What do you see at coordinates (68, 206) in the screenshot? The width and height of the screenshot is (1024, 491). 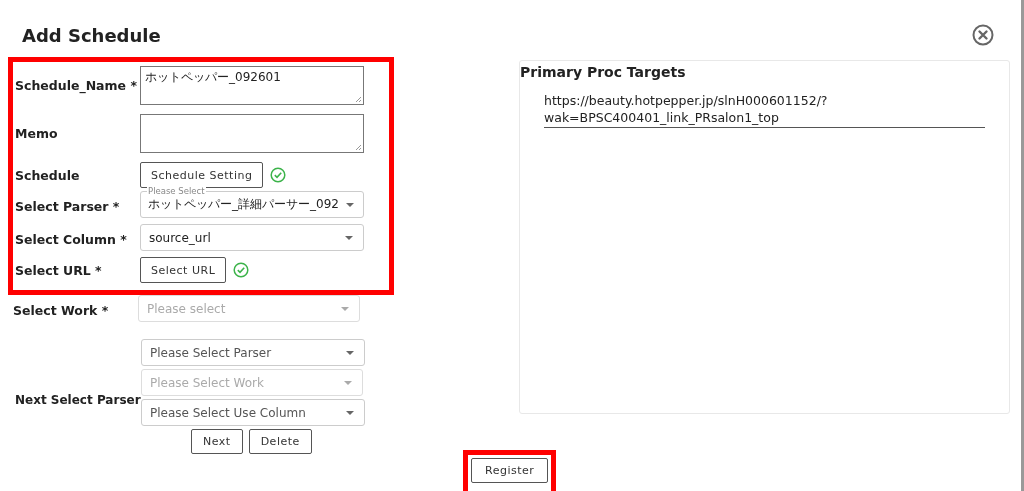 I see `field-label: Select Parser *` at bounding box center [68, 206].